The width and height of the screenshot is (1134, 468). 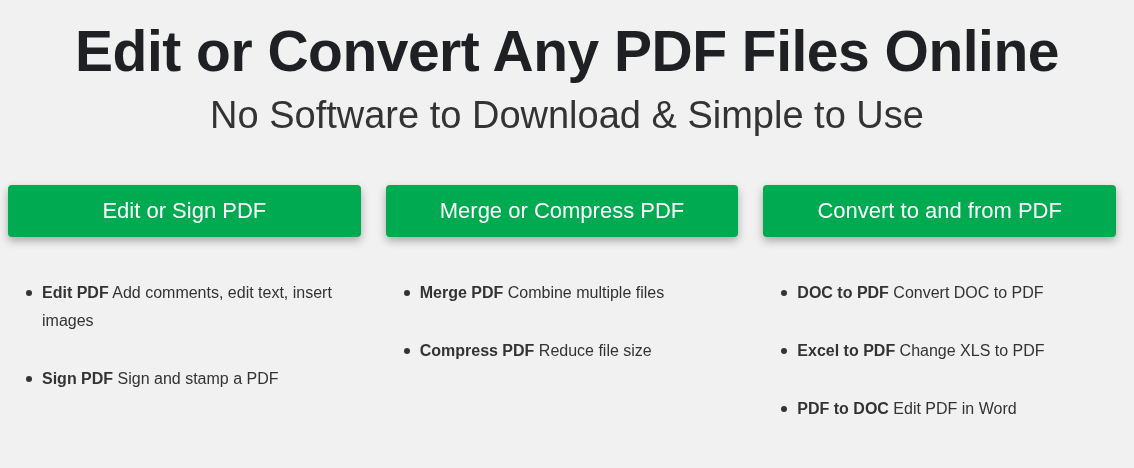 What do you see at coordinates (184, 211) in the screenshot?
I see `category-button: Edit or Sign PDF` at bounding box center [184, 211].